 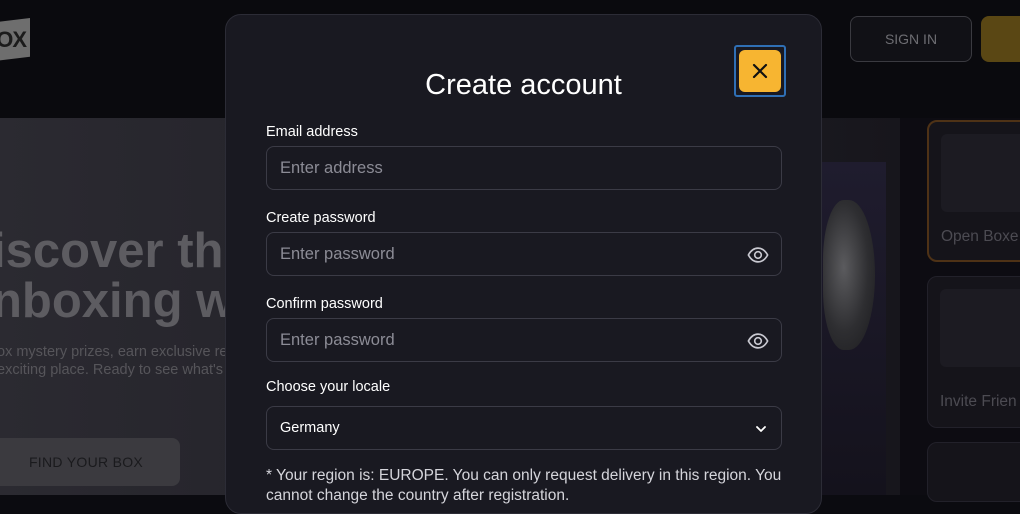 What do you see at coordinates (523, 85) in the screenshot?
I see `modal-title: Create account` at bounding box center [523, 85].